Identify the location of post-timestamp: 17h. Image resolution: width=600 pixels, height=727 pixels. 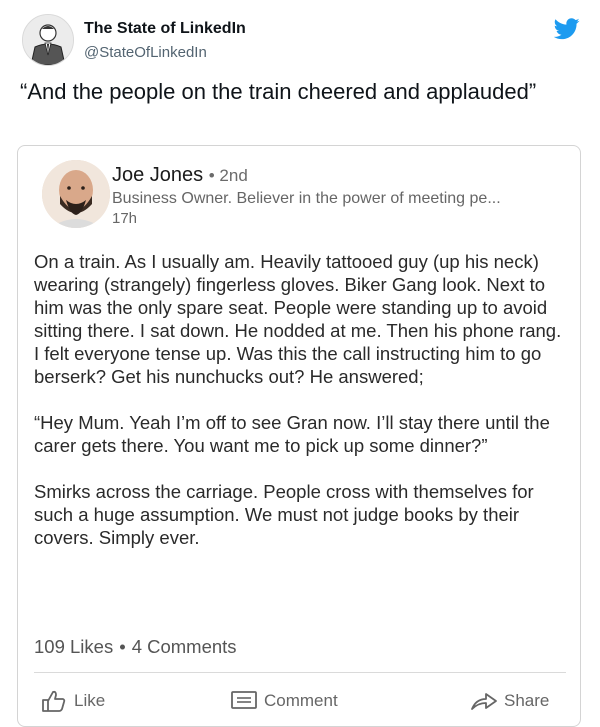
(125, 218).